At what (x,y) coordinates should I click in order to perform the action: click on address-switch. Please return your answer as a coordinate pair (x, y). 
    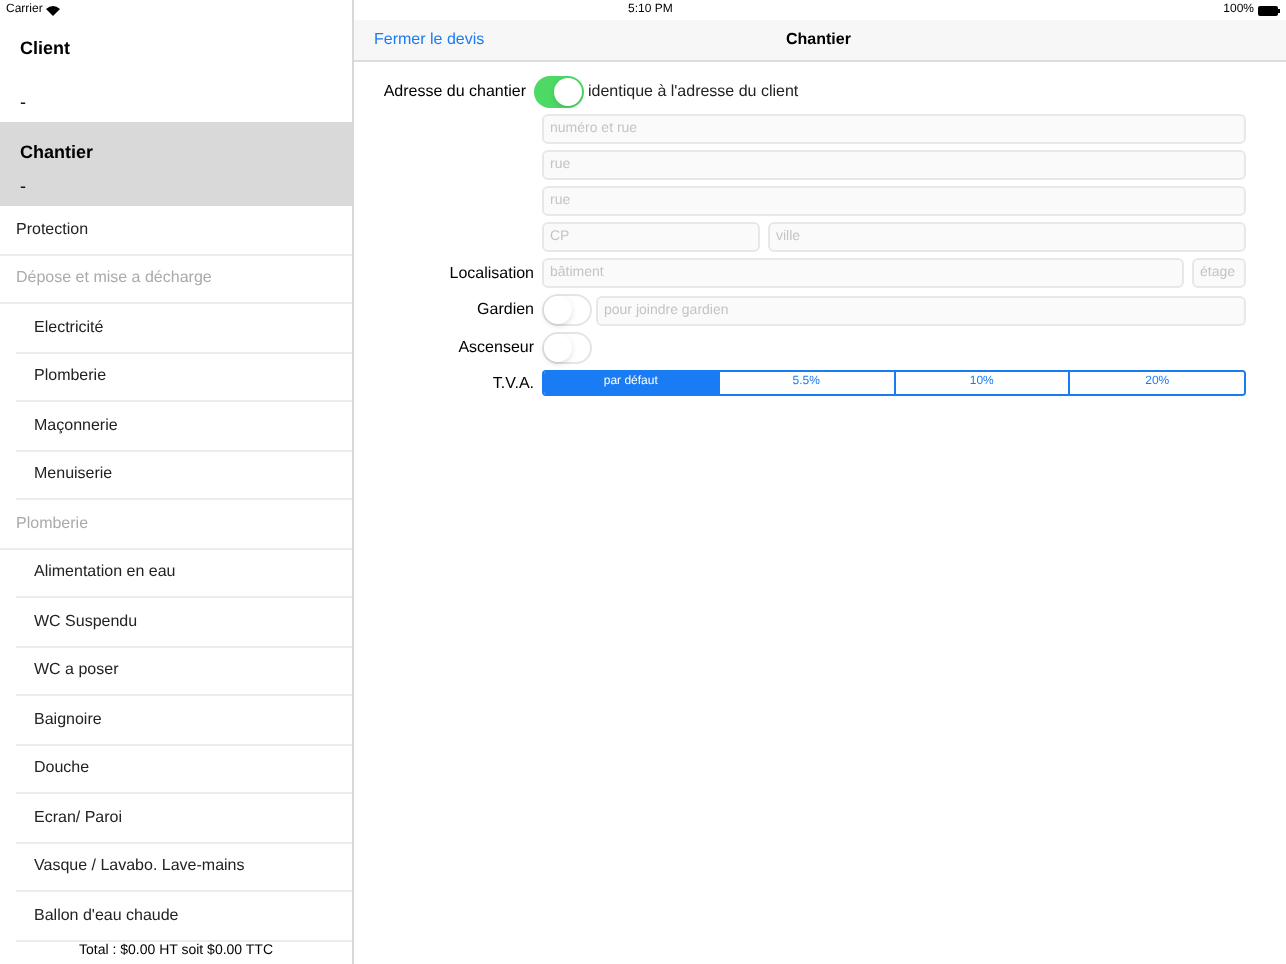
    Looking at the image, I should click on (559, 92).